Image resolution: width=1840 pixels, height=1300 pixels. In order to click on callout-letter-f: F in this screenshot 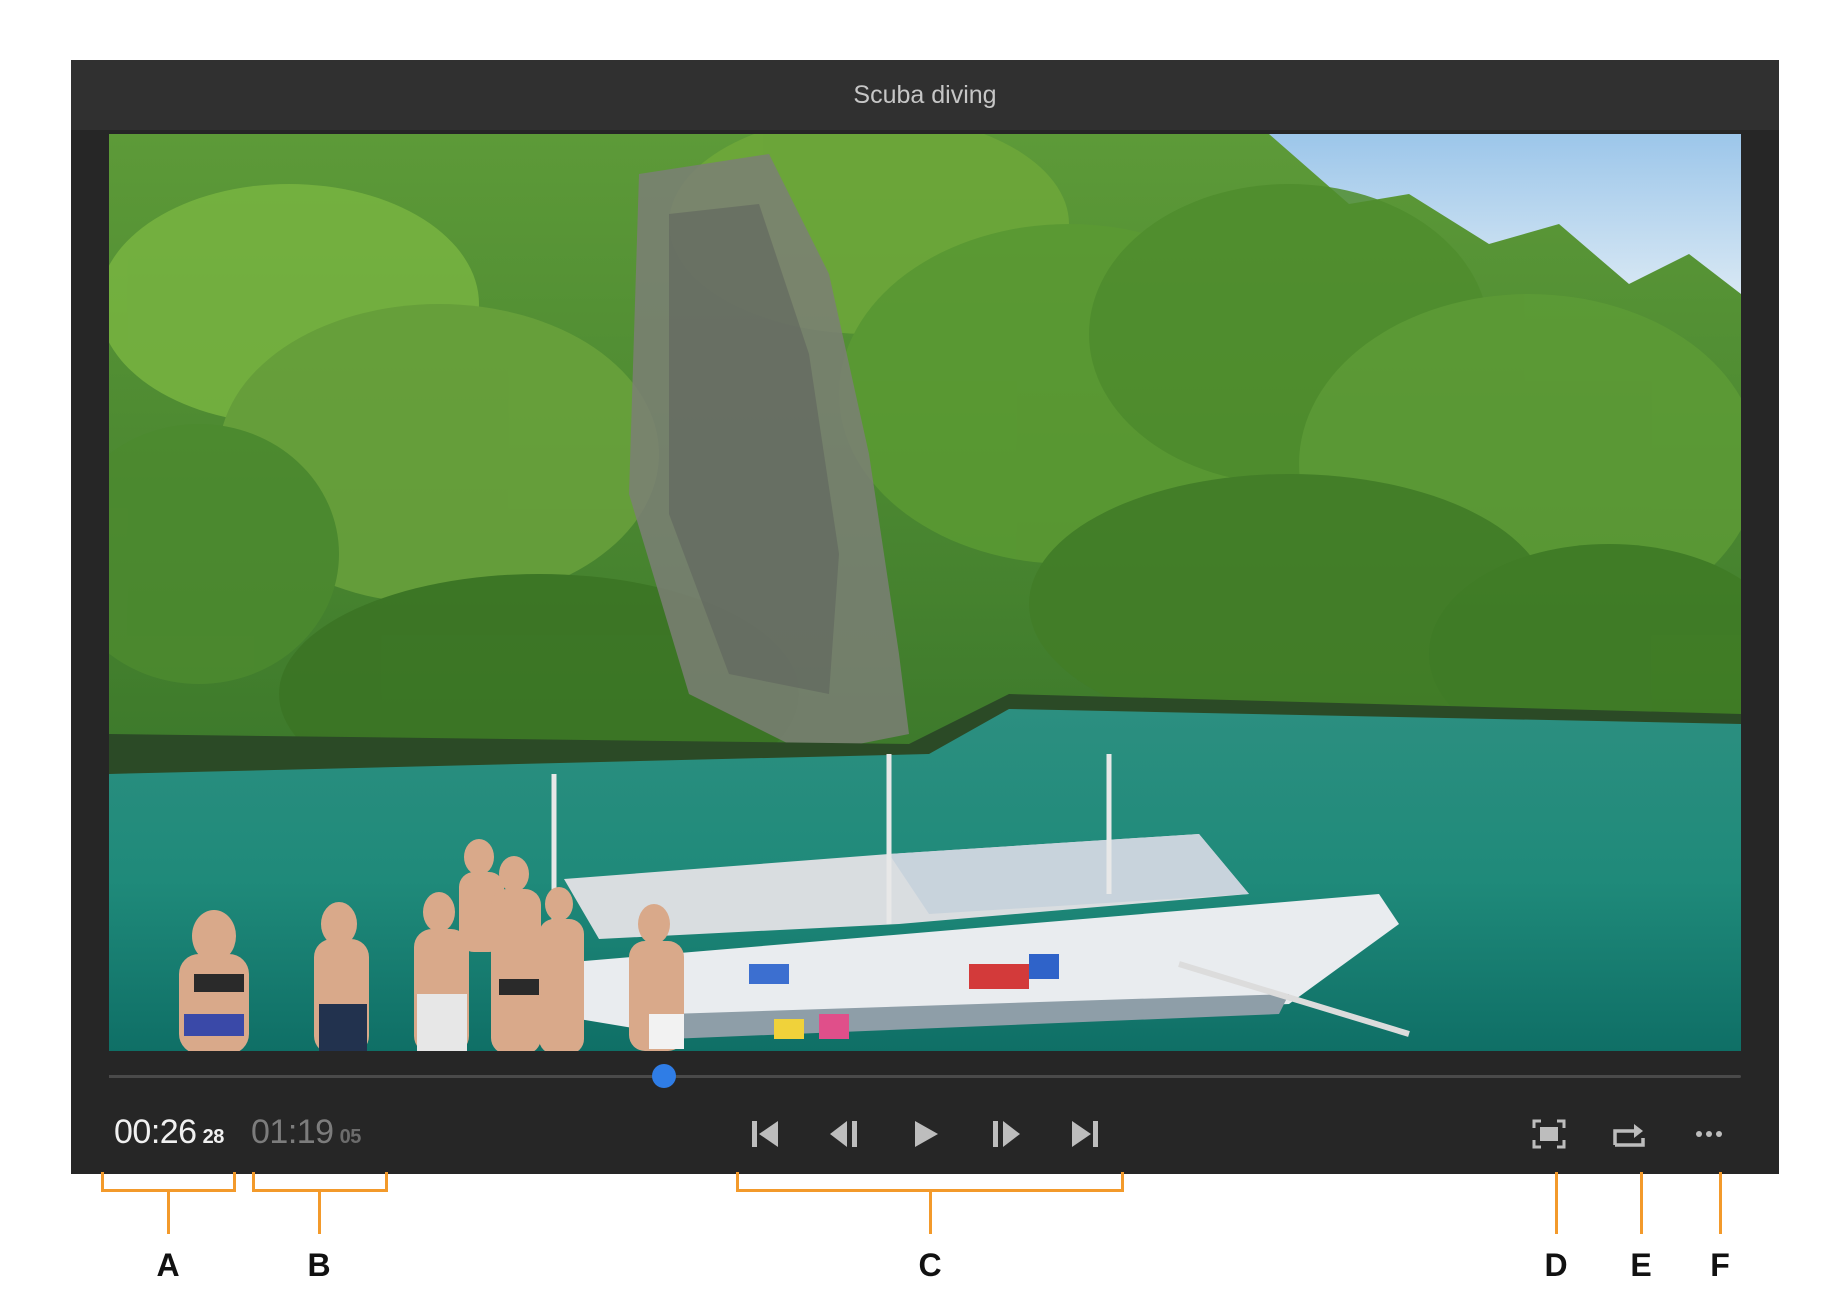, I will do `click(1720, 1265)`.